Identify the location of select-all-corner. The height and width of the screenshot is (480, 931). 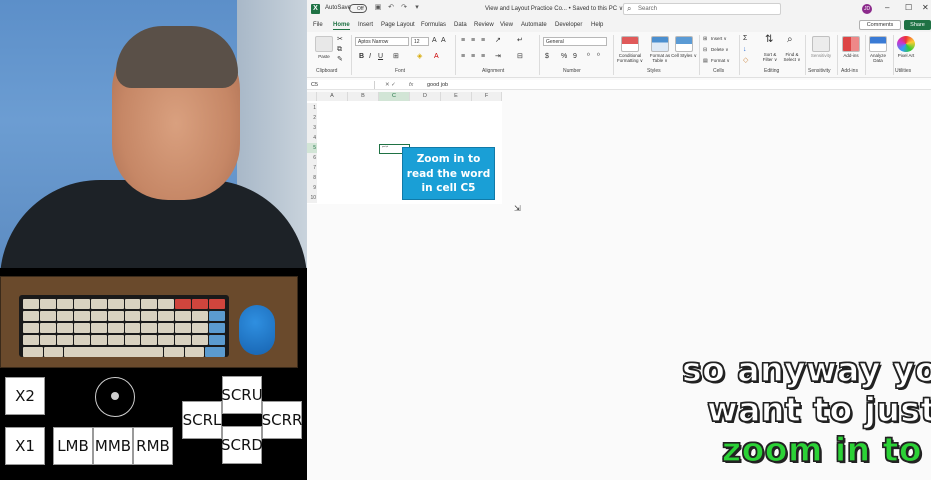
(312, 96).